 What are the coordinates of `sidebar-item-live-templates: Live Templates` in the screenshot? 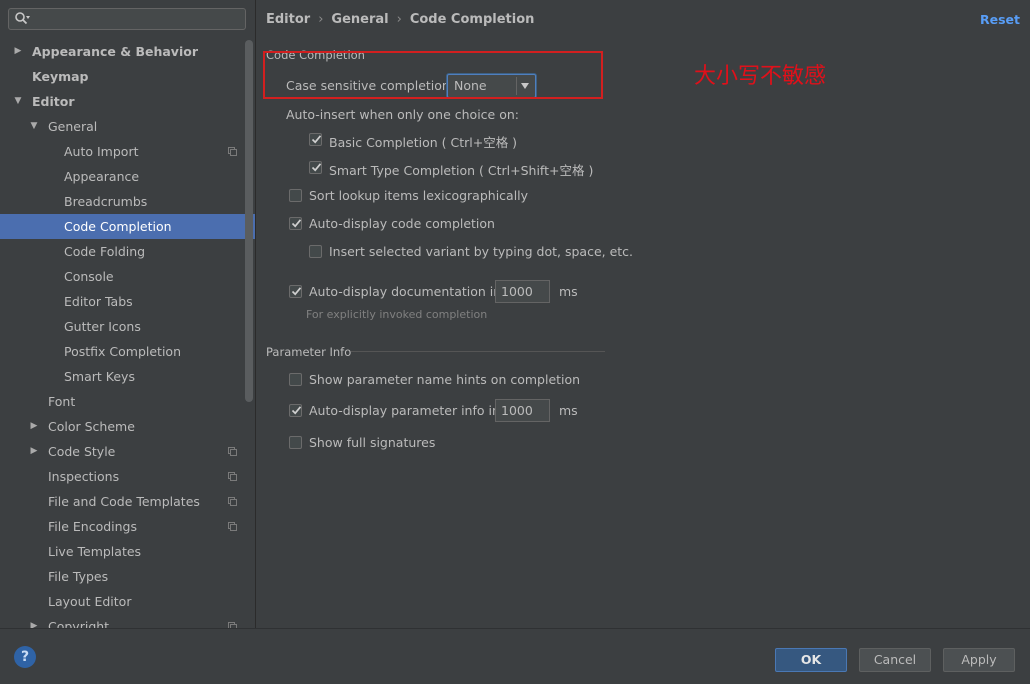 It's located at (127, 551).